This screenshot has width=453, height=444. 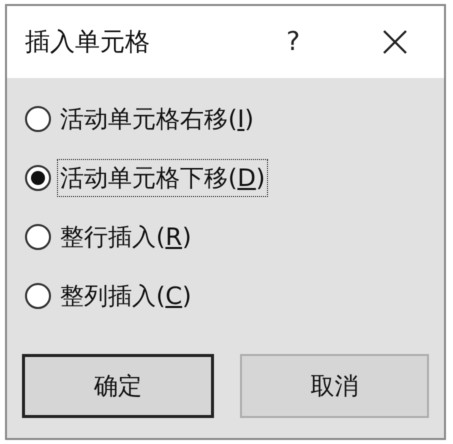 What do you see at coordinates (87, 42) in the screenshot?
I see `window-title: 插入单元格` at bounding box center [87, 42].